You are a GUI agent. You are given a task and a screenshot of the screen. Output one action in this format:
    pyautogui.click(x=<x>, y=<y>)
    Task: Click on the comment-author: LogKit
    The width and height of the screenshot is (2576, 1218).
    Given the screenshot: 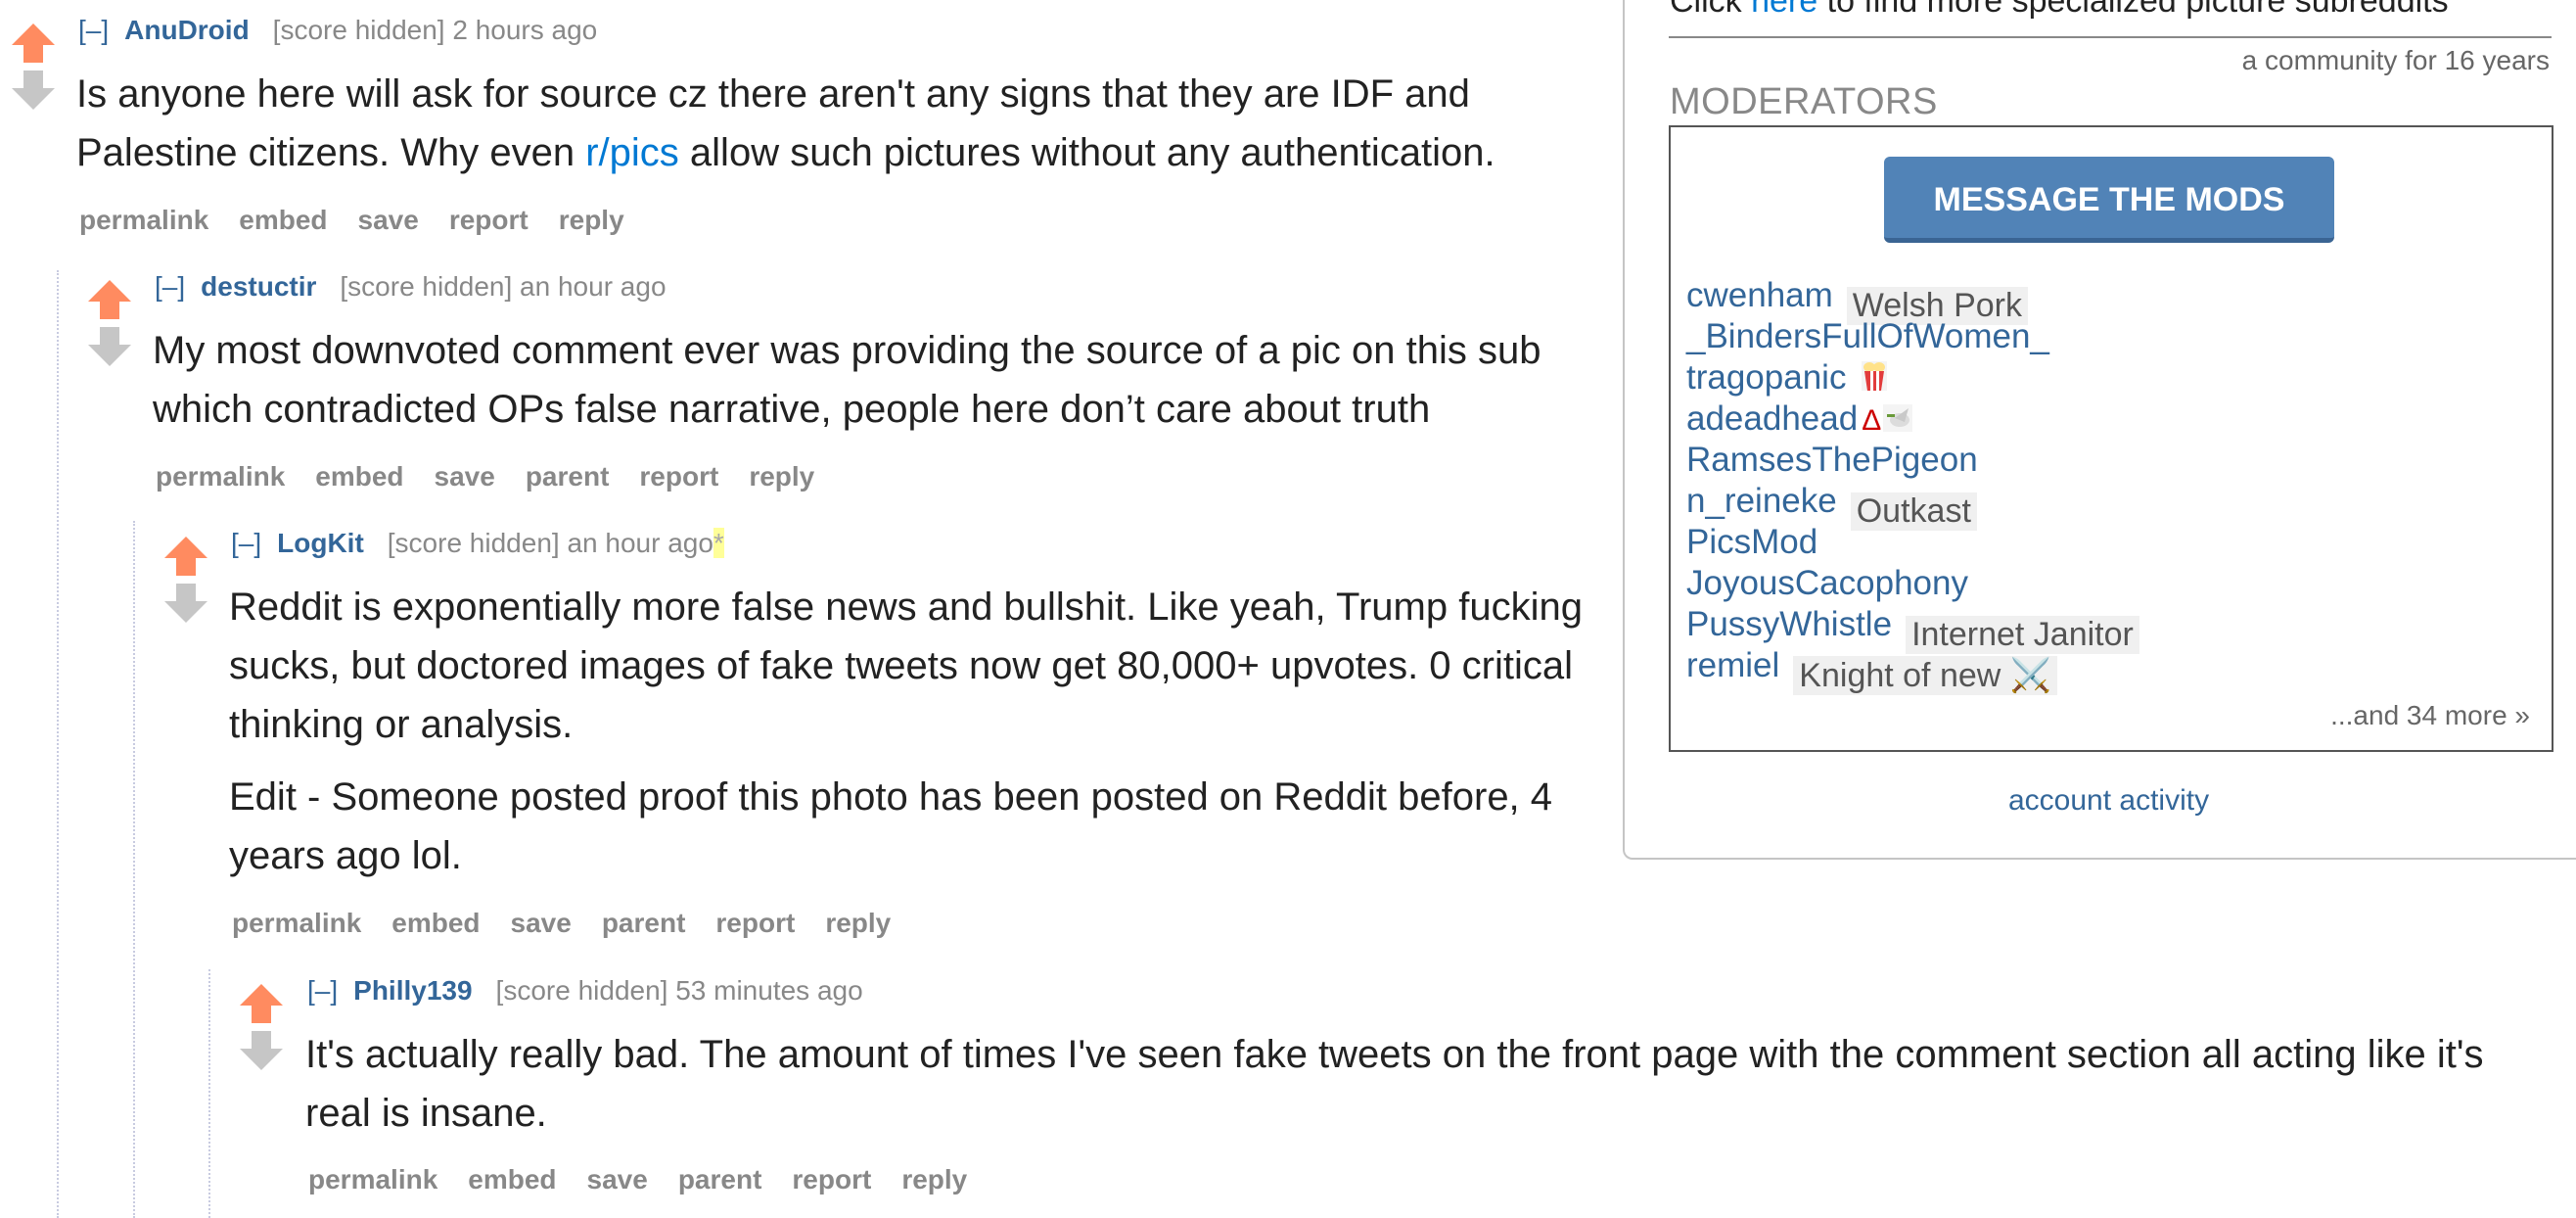 What is the action you would take?
    pyautogui.click(x=321, y=543)
    